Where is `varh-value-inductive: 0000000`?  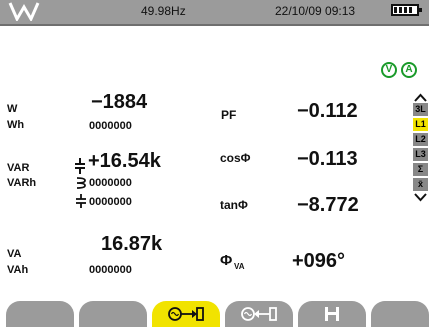 varh-value-inductive: 0000000 is located at coordinates (110, 183).